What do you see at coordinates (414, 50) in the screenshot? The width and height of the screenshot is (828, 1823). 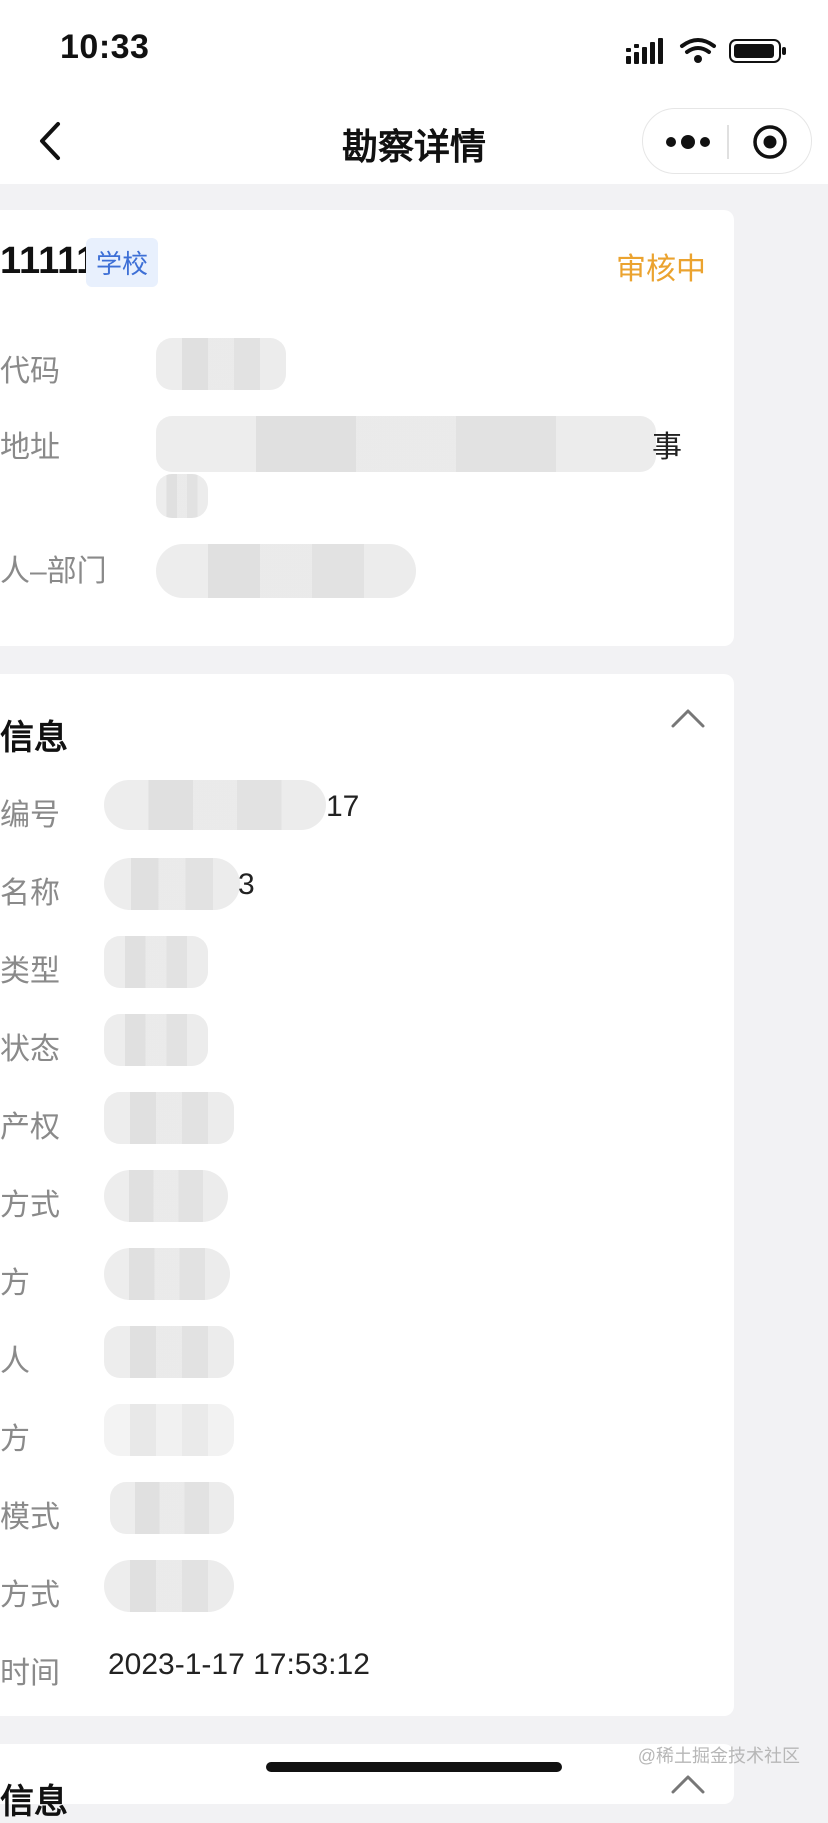 I see `status-bar: 10:33` at bounding box center [414, 50].